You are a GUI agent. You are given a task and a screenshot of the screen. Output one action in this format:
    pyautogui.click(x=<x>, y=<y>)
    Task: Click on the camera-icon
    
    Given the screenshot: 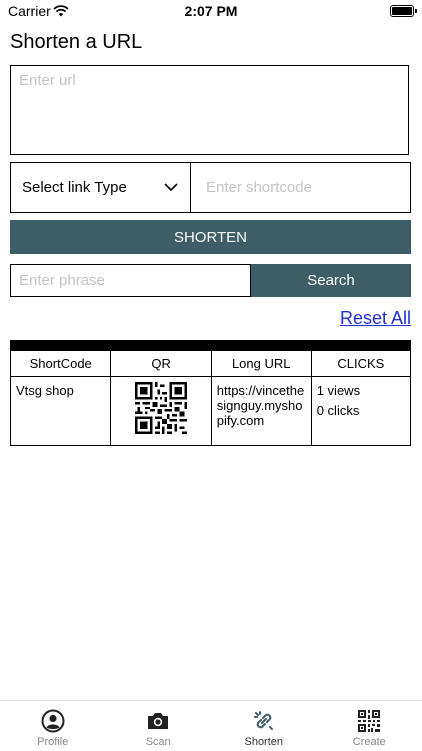 What is the action you would take?
    pyautogui.click(x=158, y=721)
    